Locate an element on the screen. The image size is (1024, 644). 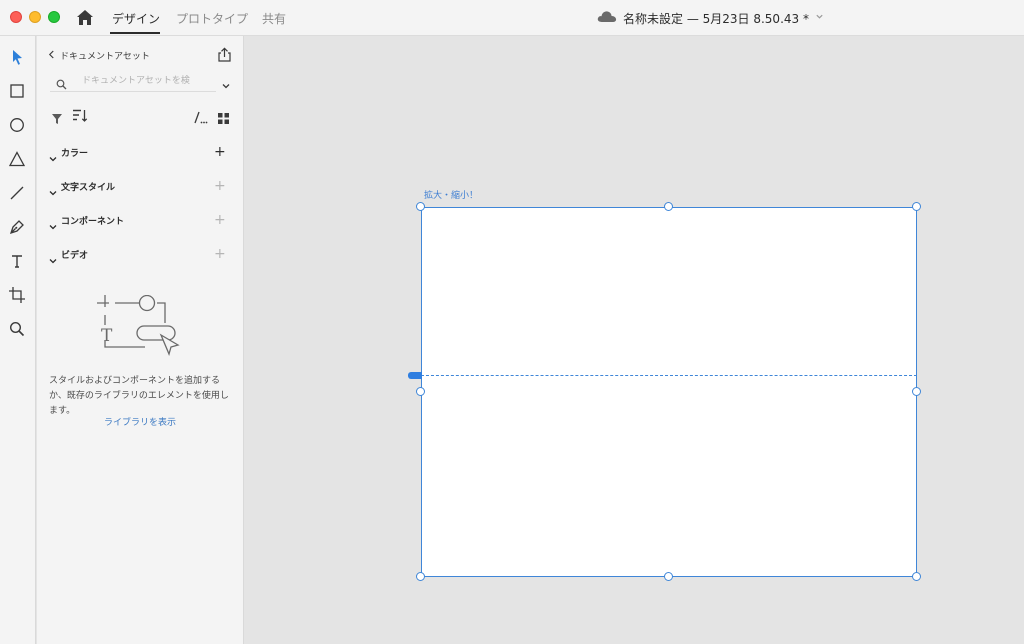
search-icon is located at coordinates (61, 82).